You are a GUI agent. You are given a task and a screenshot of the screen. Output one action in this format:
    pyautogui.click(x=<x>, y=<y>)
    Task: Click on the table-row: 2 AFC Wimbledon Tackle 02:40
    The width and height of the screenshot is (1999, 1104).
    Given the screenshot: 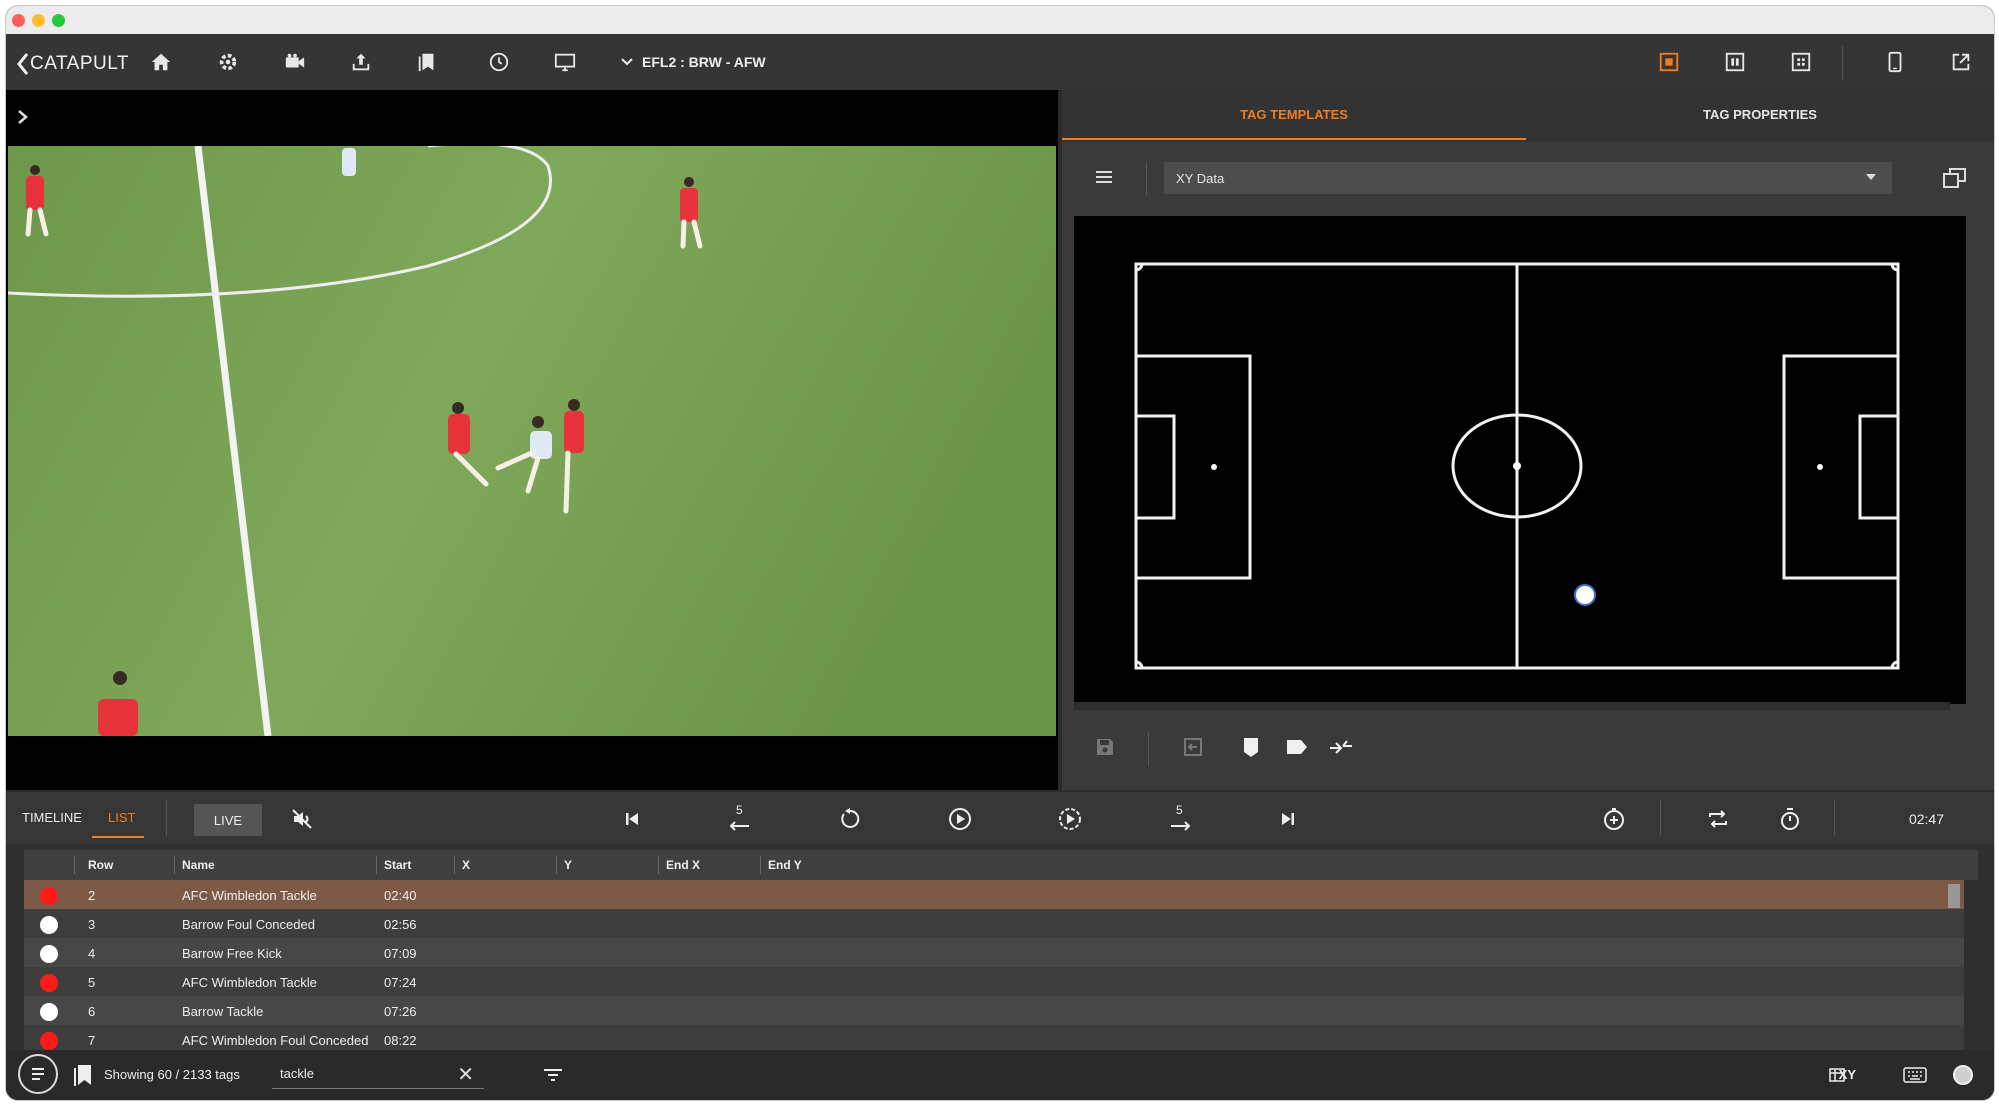 What is the action you would take?
    pyautogui.click(x=994, y=894)
    